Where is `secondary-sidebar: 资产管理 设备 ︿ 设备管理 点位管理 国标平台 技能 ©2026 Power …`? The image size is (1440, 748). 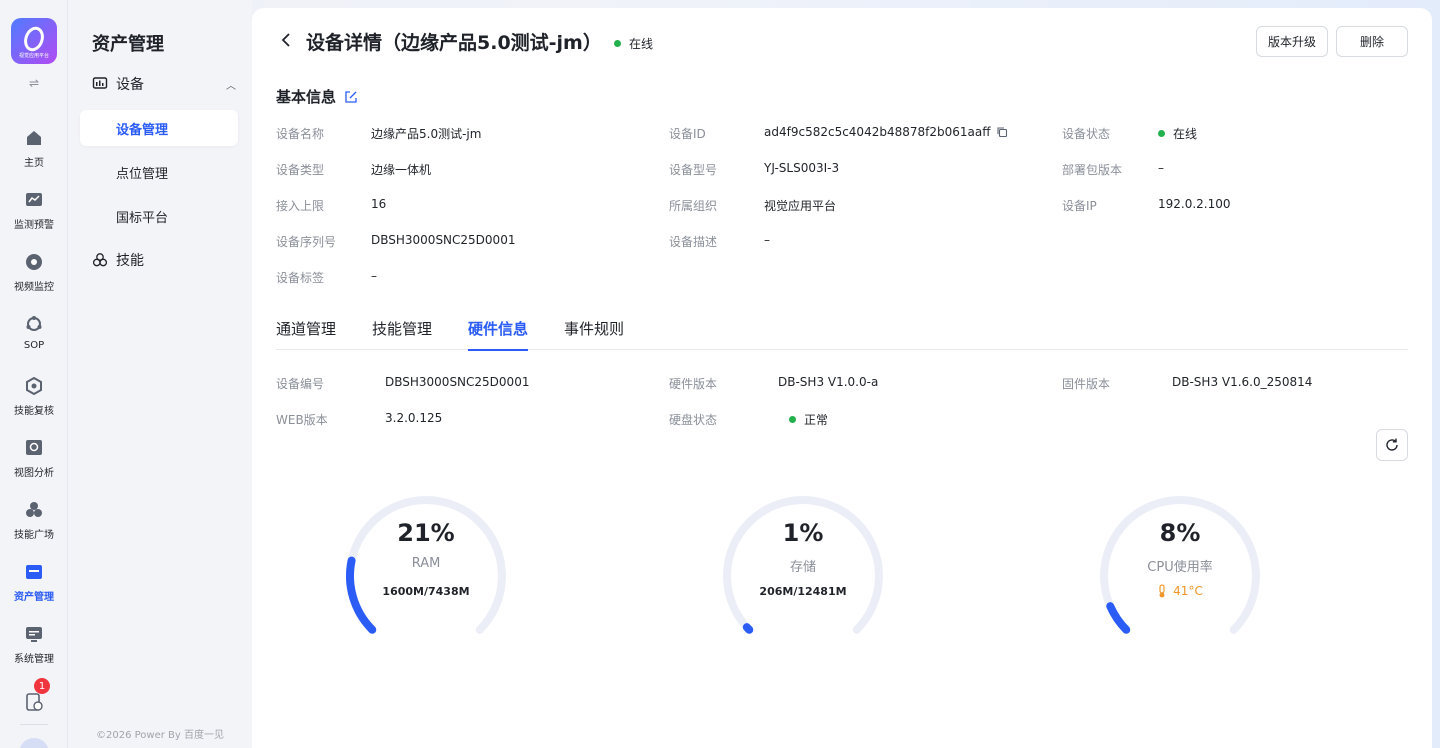
secondary-sidebar: 资产管理 设备 ︿ 设备管理 点位管理 国标平台 技能 ©2026 Power … is located at coordinates (160, 374).